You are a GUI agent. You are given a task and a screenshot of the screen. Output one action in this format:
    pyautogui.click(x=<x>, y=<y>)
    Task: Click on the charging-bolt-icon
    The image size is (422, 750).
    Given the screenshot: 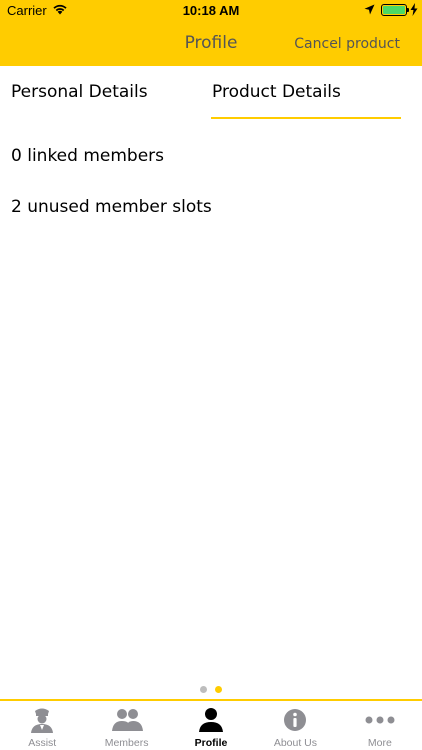 What is the action you would take?
    pyautogui.click(x=414, y=9)
    